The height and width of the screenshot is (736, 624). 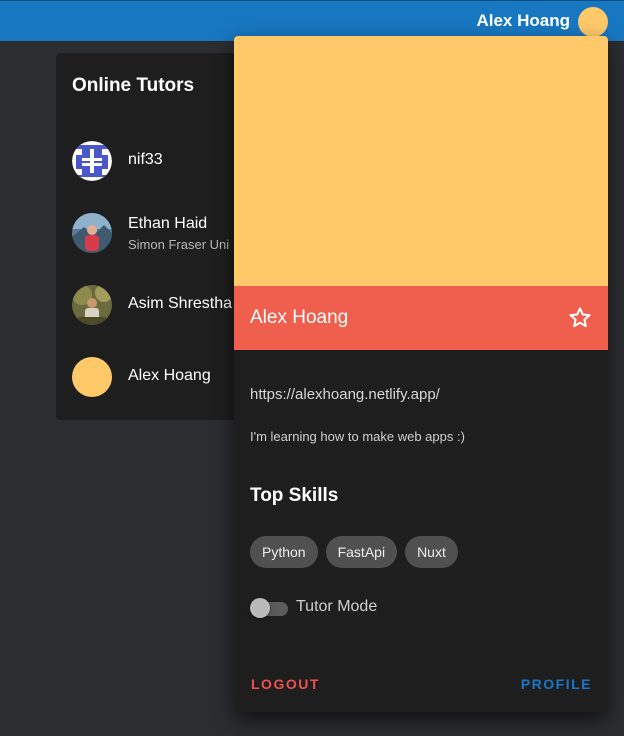 What do you see at coordinates (92, 161) in the screenshot?
I see `identicon-icon` at bounding box center [92, 161].